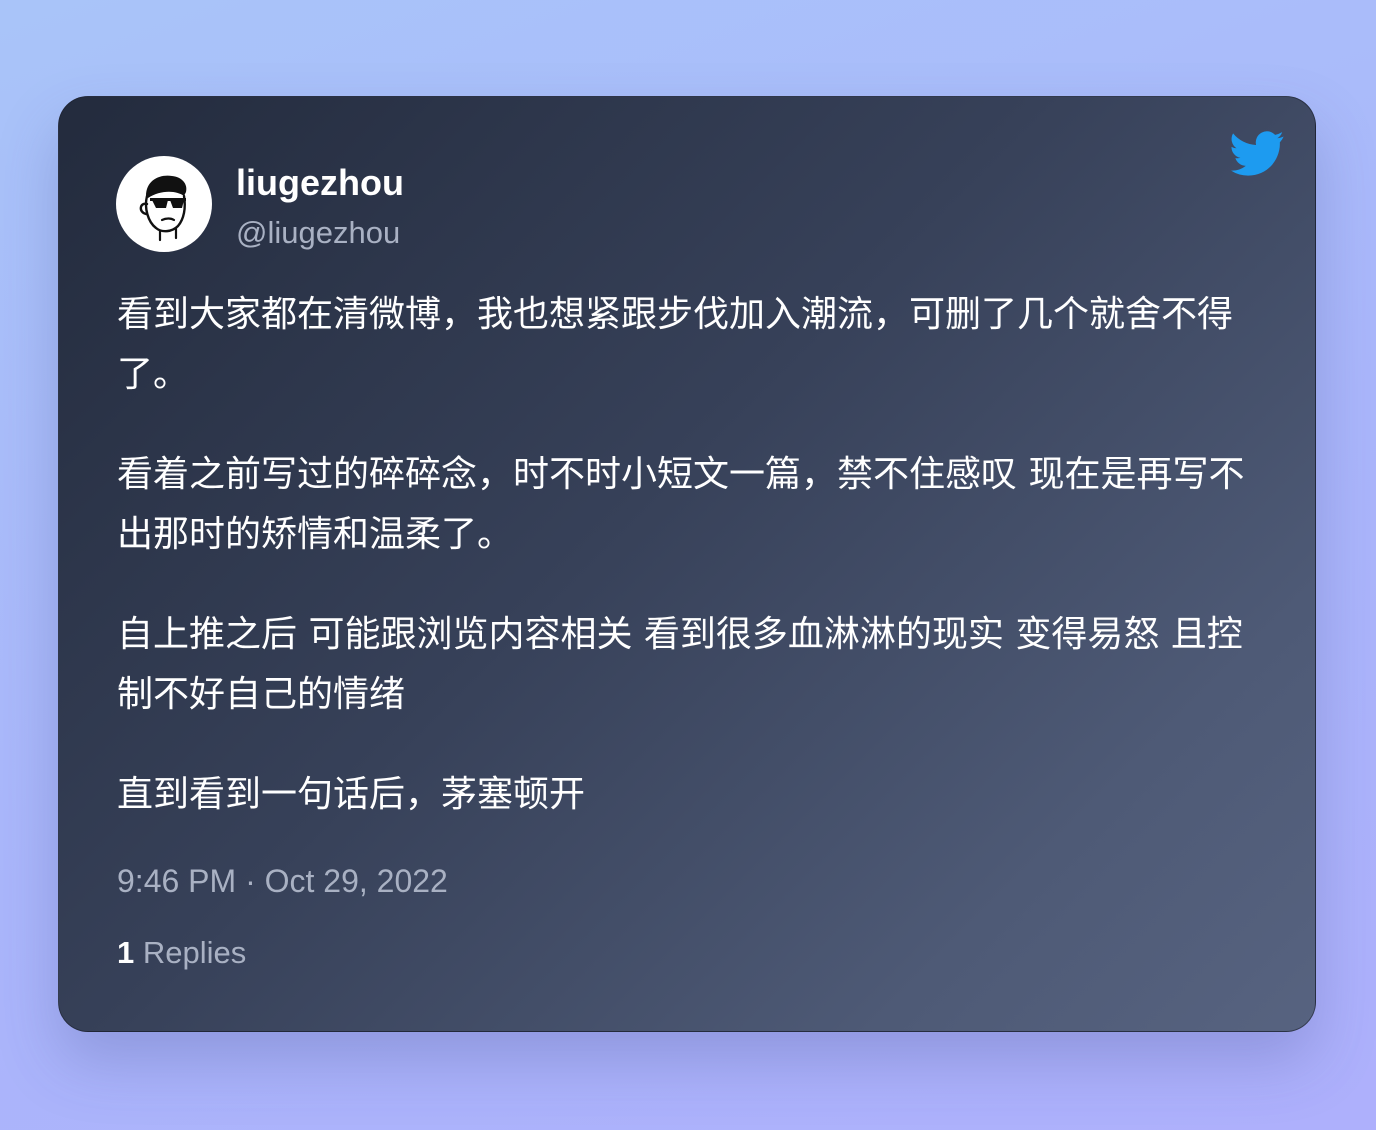 The width and height of the screenshot is (1376, 1130). What do you see at coordinates (194, 952) in the screenshot?
I see `replies-label: Replies` at bounding box center [194, 952].